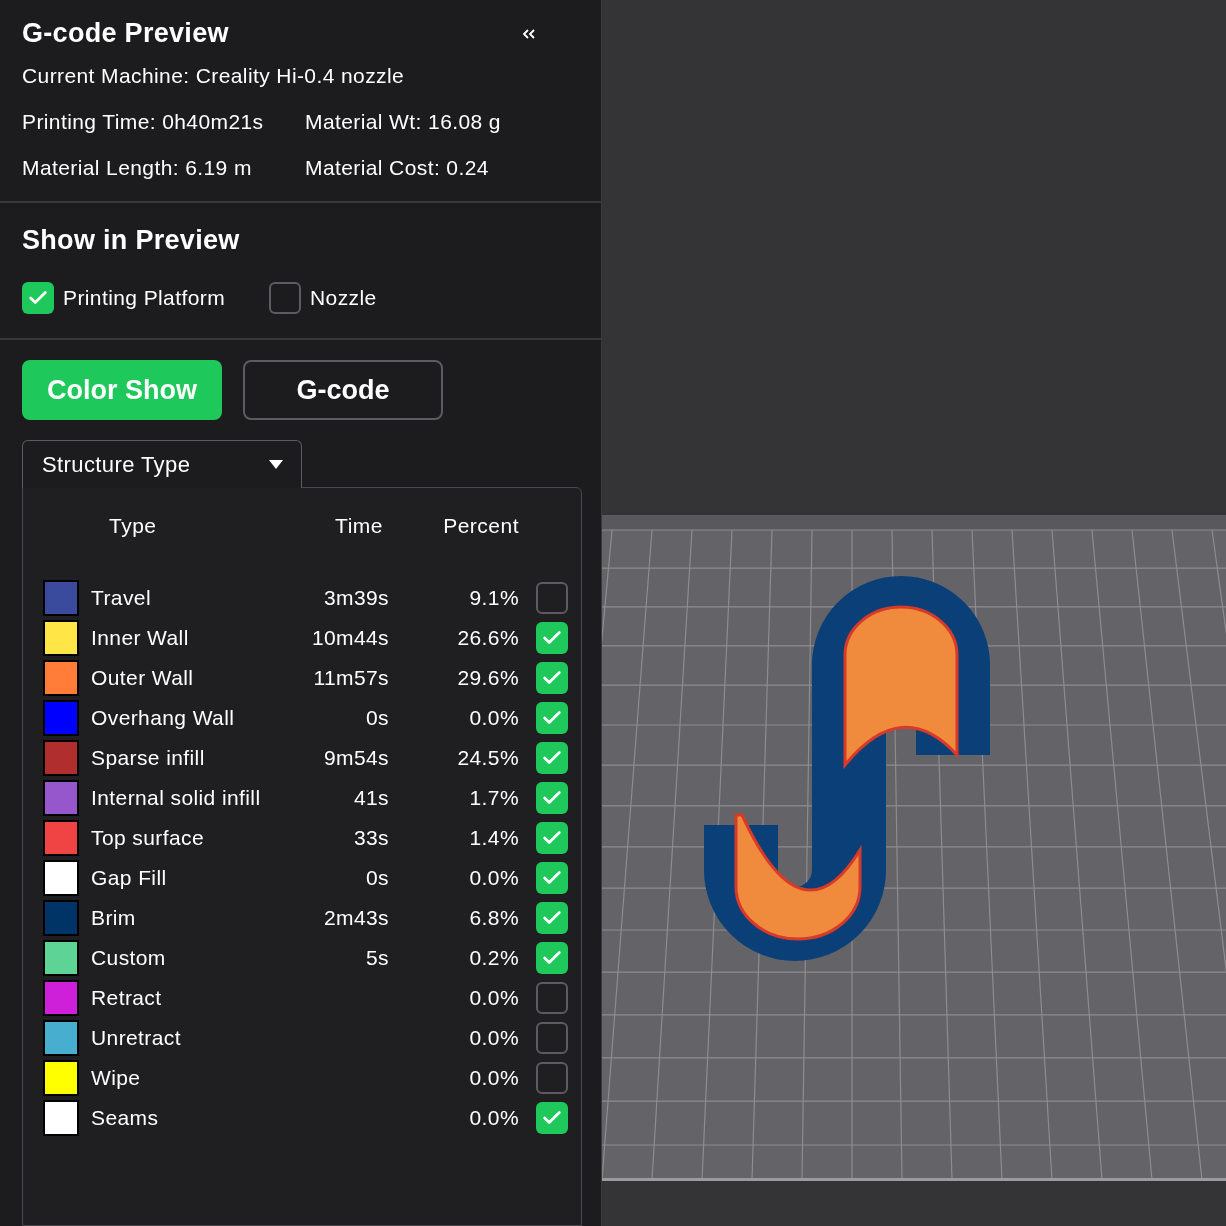 The image size is (1226, 1226). I want to click on machine-label: Current Machine: Creality Hi-0.4 nozzle, so click(214, 76).